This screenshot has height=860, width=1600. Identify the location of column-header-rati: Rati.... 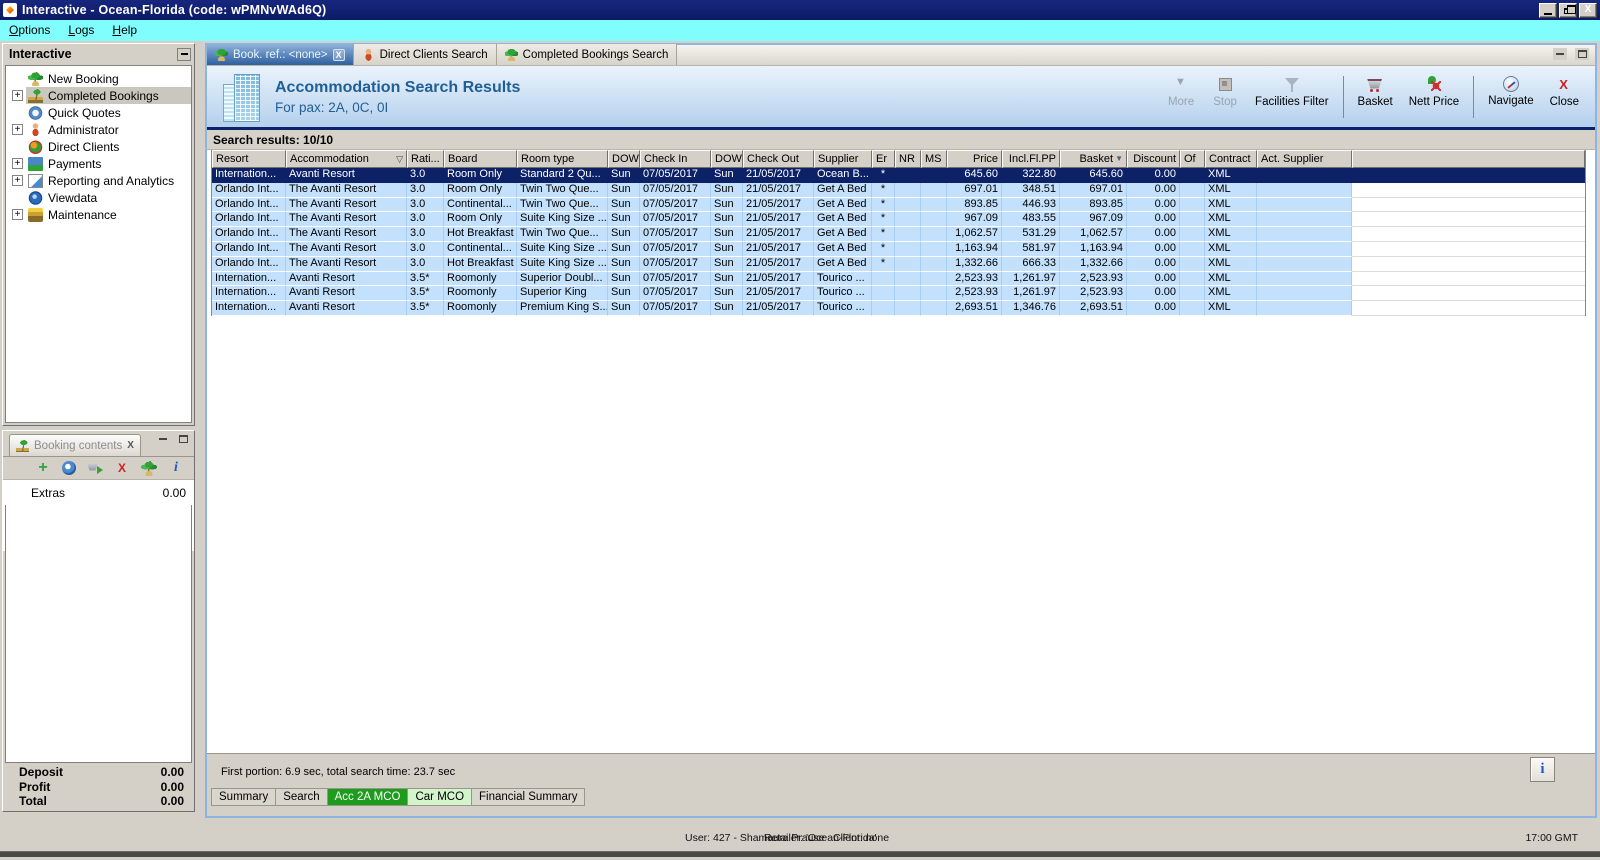
(425, 159).